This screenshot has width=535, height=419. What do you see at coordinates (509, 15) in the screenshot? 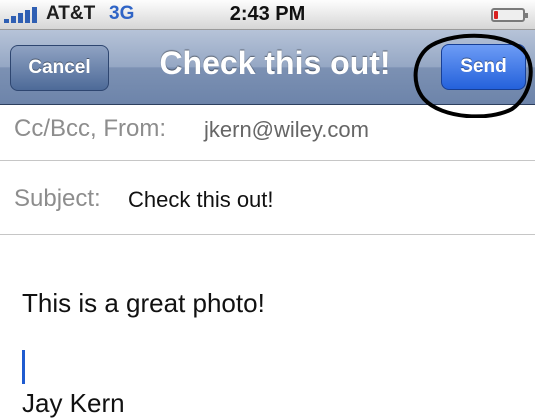
I see `battery-icon` at bounding box center [509, 15].